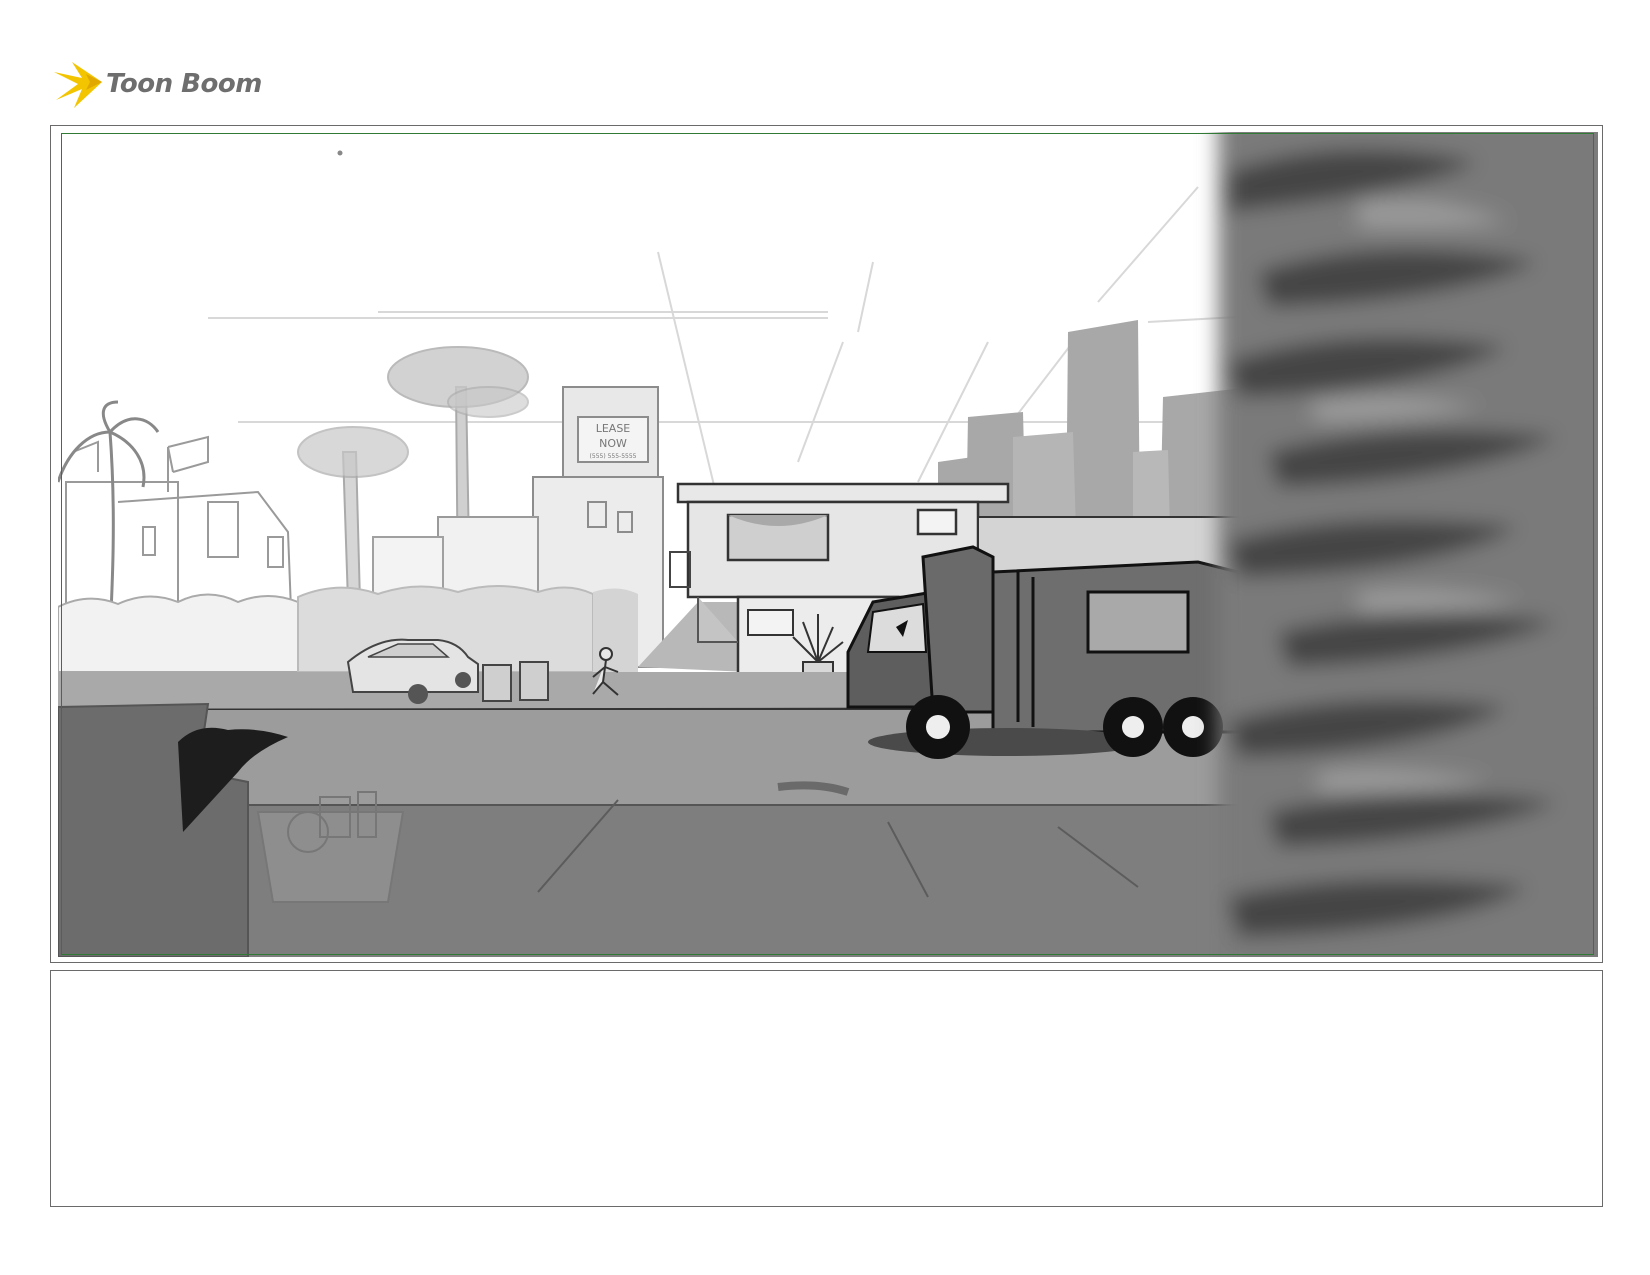 Image resolution: width=1650 pixels, height=1275 pixels. Describe the element at coordinates (613, 428) in the screenshot. I see `lease-sign-line1: LEASE` at that location.